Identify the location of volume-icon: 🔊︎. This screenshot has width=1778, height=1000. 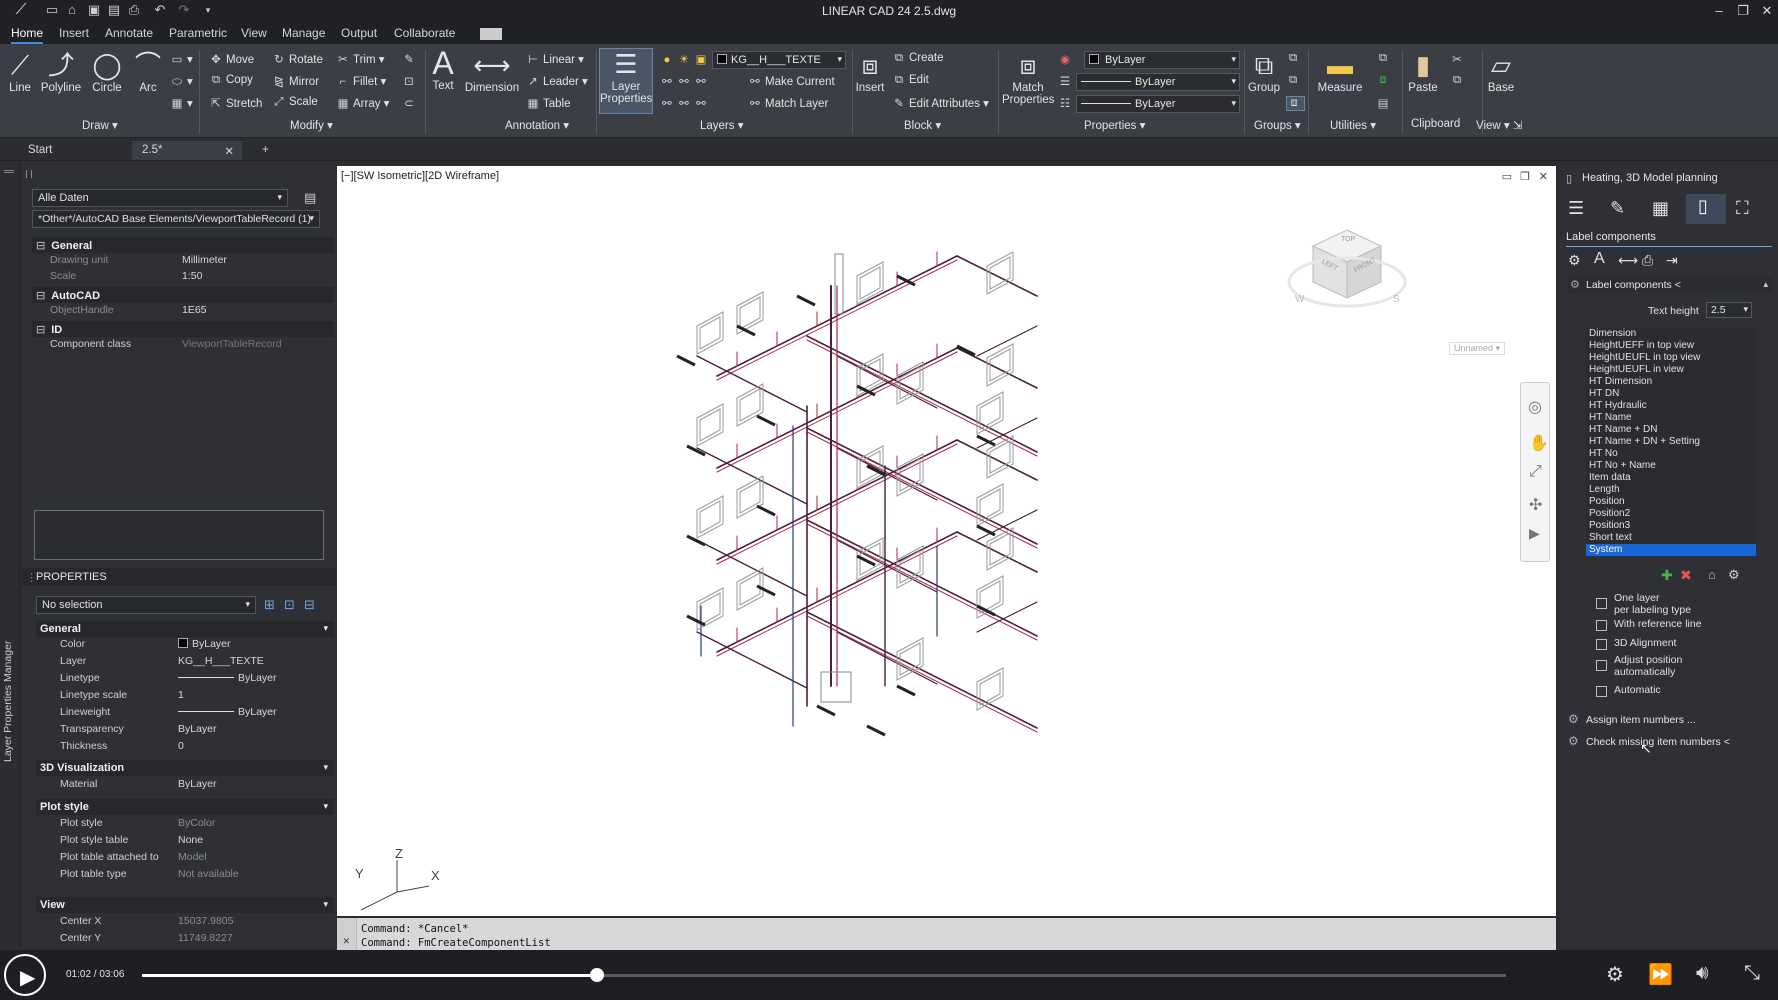
(1702, 973).